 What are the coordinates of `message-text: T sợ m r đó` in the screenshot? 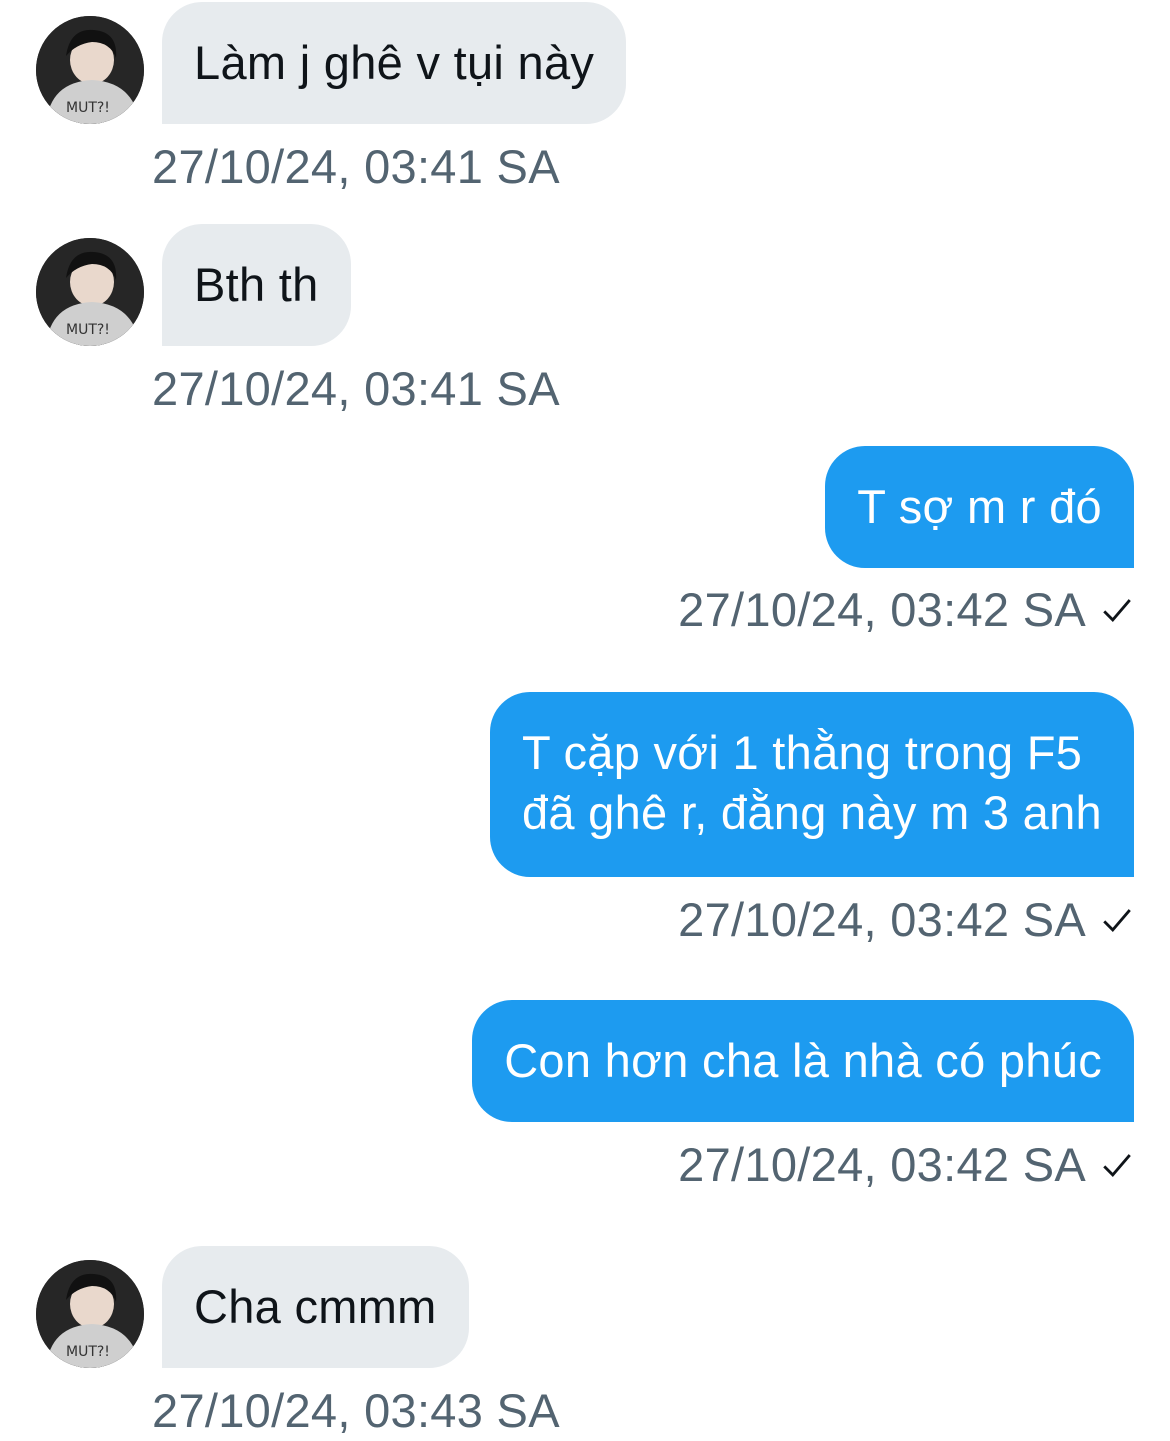 It's located at (979, 506).